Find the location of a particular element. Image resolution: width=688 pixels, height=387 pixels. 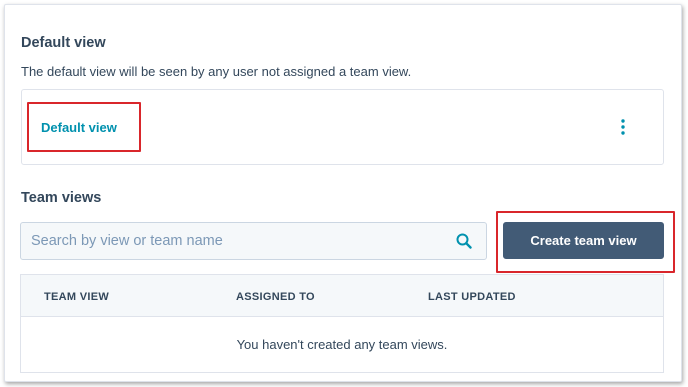

empty-state-message: You haven't created any team views. is located at coordinates (342, 344).